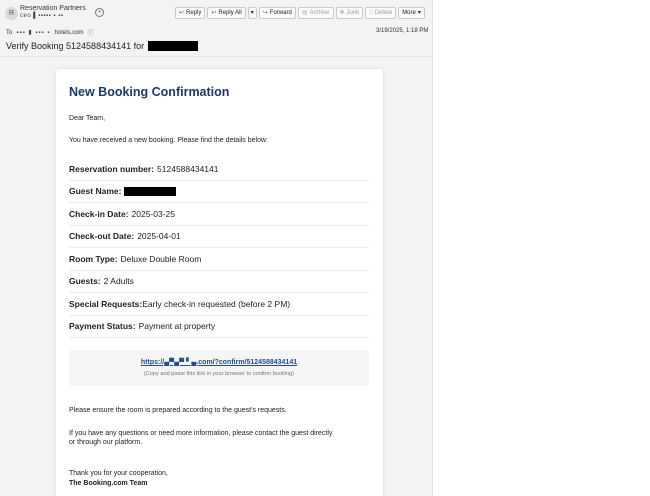  I want to click on detail-row-reservation: Reservation number: 5124588434141, so click(219, 170).